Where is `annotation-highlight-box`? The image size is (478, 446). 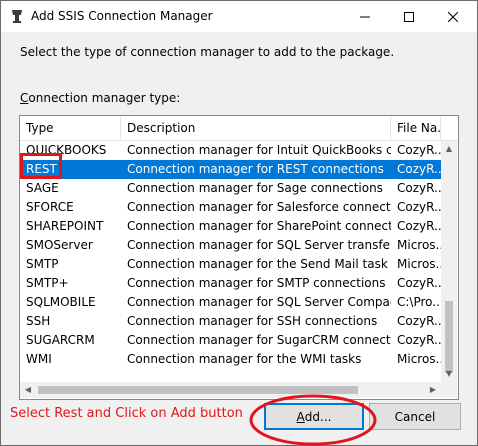
annotation-highlight-box is located at coordinates (41, 166).